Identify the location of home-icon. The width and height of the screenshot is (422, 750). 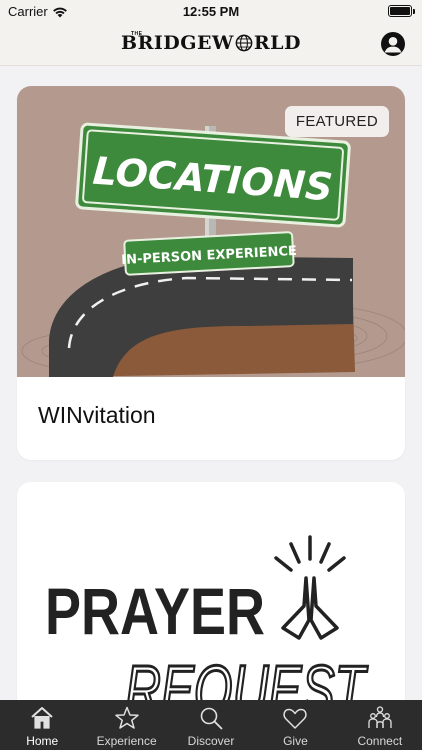
(42, 718).